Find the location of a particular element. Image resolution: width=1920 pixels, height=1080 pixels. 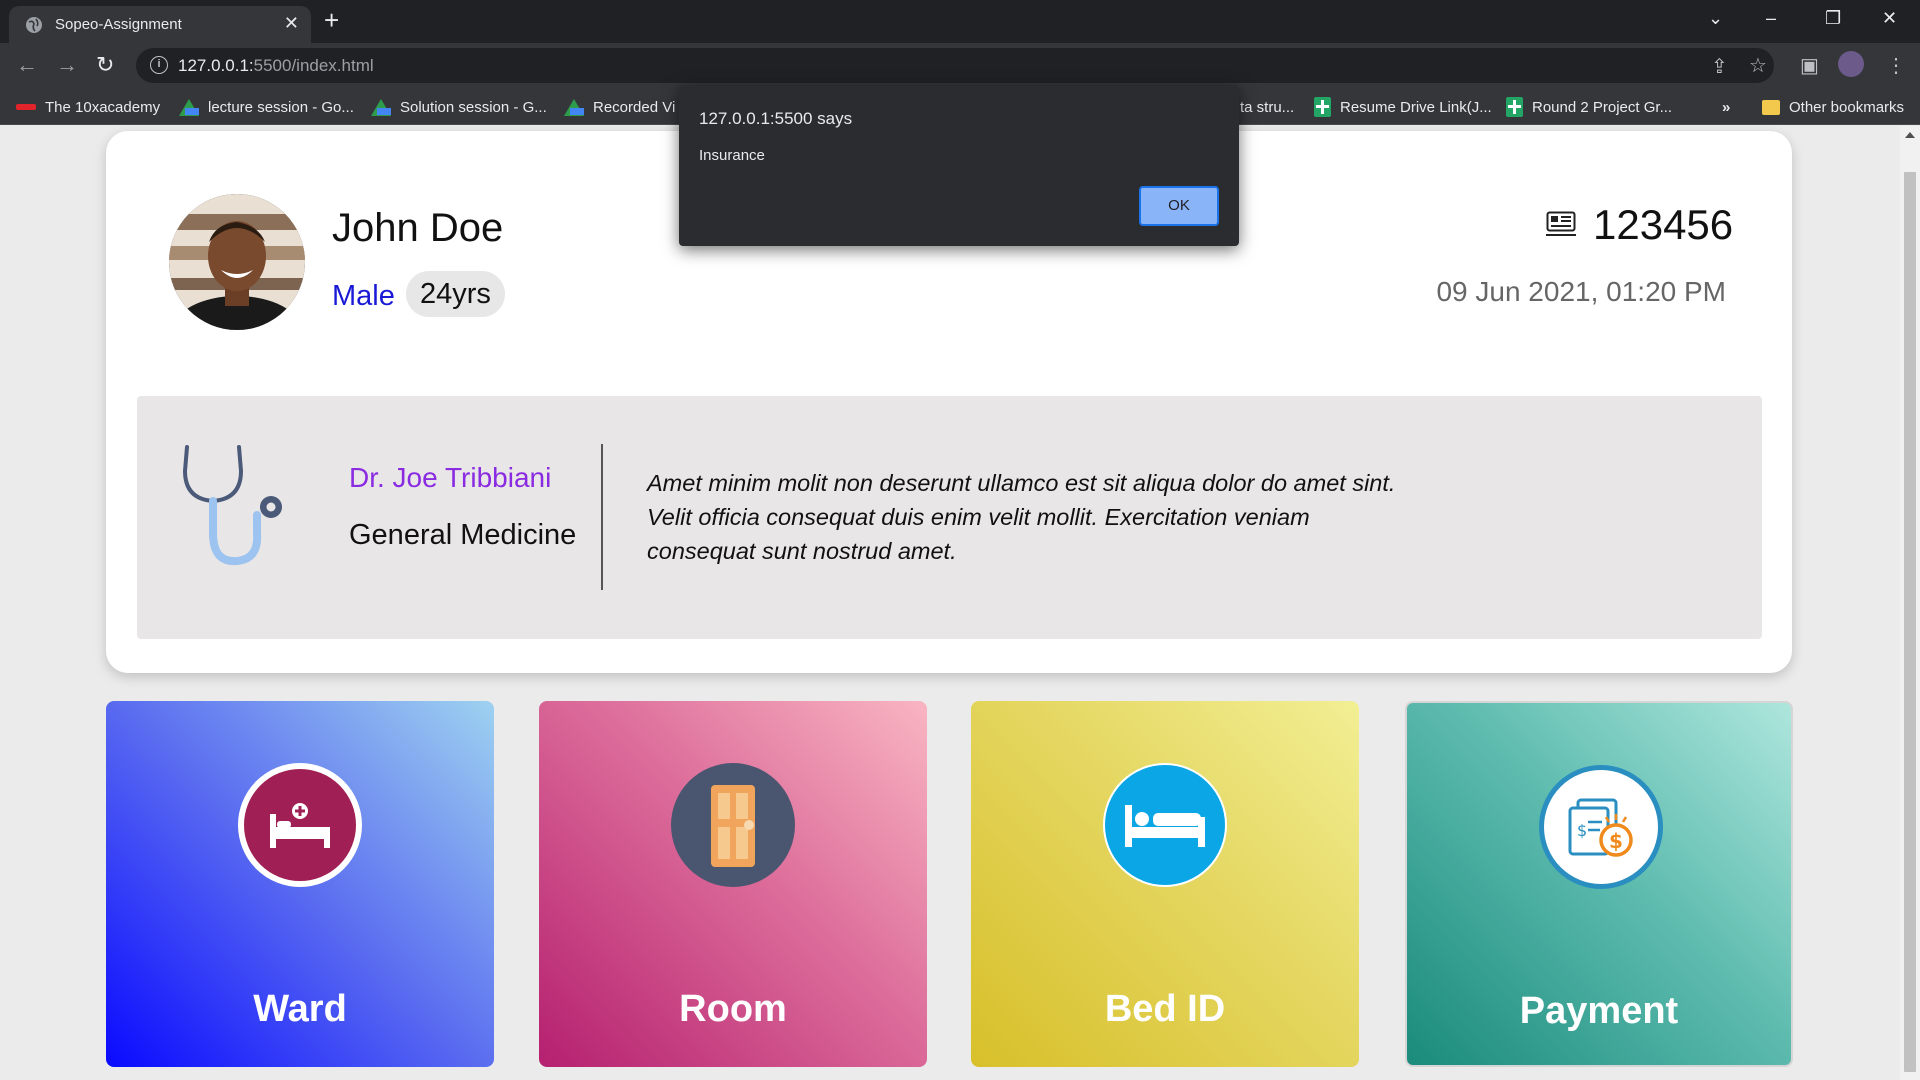

close-window-icon: ✕ is located at coordinates (1889, 18).